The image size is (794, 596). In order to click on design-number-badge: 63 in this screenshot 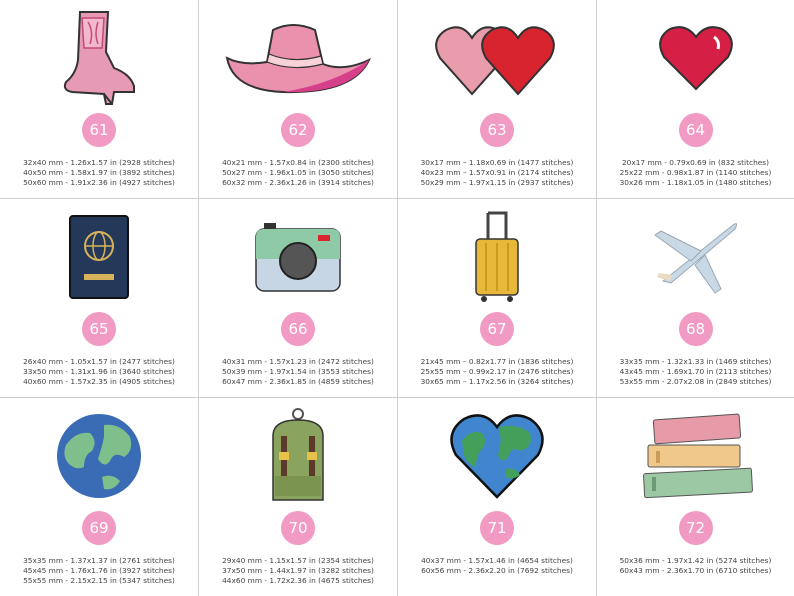, I will do `click(497, 130)`.